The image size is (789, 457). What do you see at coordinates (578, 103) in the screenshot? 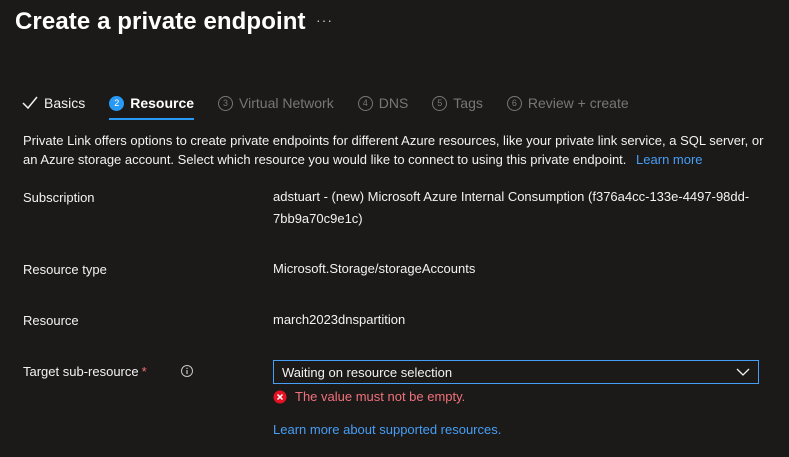
I see `tab-label: Review + create` at bounding box center [578, 103].